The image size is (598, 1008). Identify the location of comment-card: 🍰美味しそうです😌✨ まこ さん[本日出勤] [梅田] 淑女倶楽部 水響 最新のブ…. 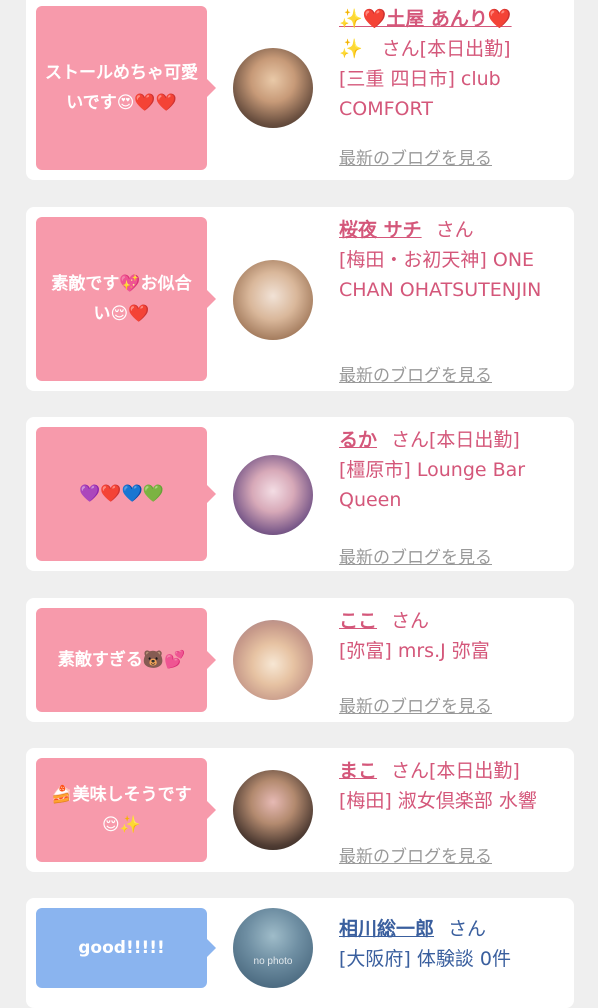
(300, 810).